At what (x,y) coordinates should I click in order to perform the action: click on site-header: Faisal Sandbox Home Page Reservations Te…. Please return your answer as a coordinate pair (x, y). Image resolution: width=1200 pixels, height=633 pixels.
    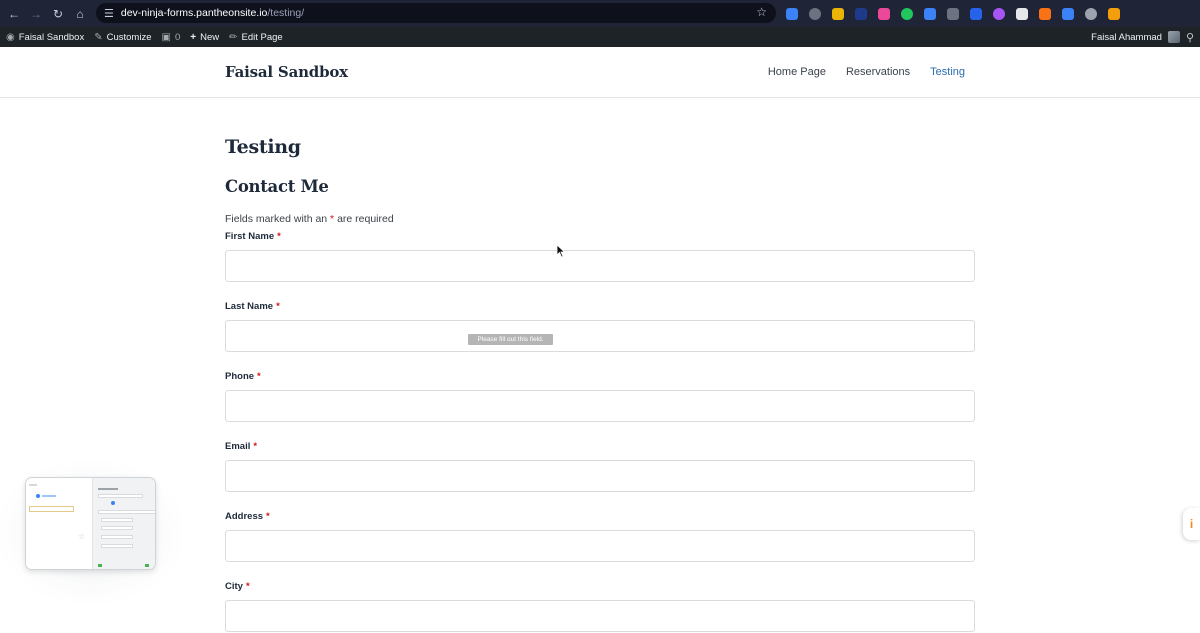
    Looking at the image, I should click on (600, 72).